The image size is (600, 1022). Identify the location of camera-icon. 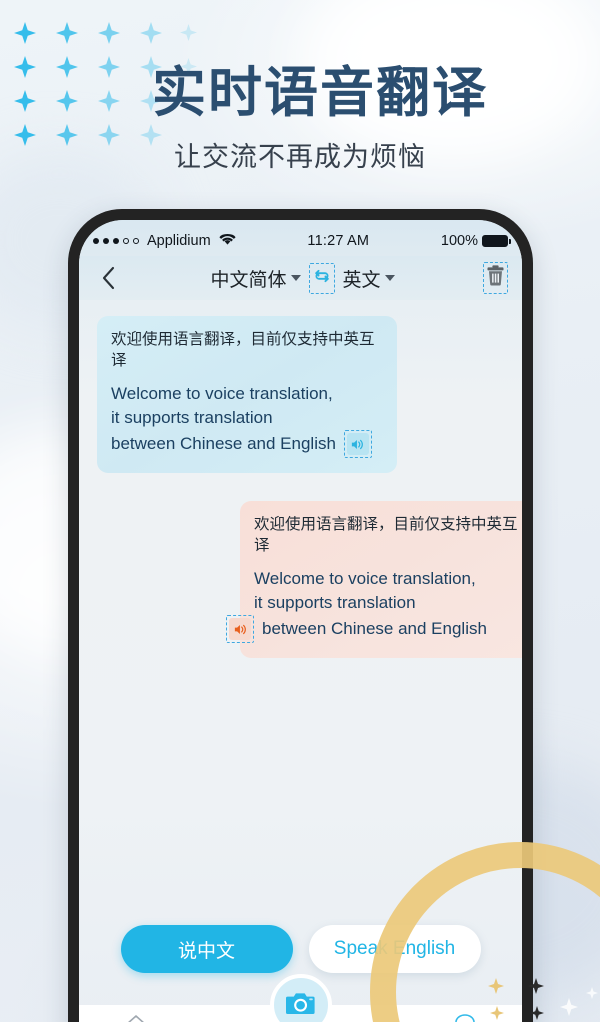
(300, 1005).